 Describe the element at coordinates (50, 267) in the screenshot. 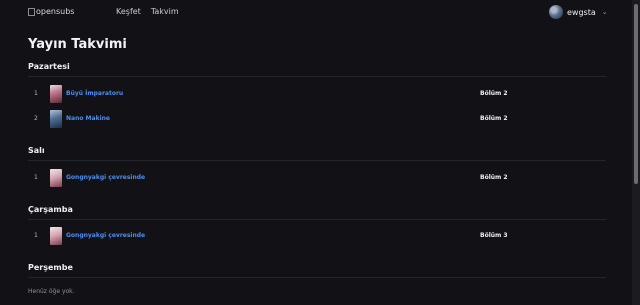

I see `day-heading: Perşembe` at that location.